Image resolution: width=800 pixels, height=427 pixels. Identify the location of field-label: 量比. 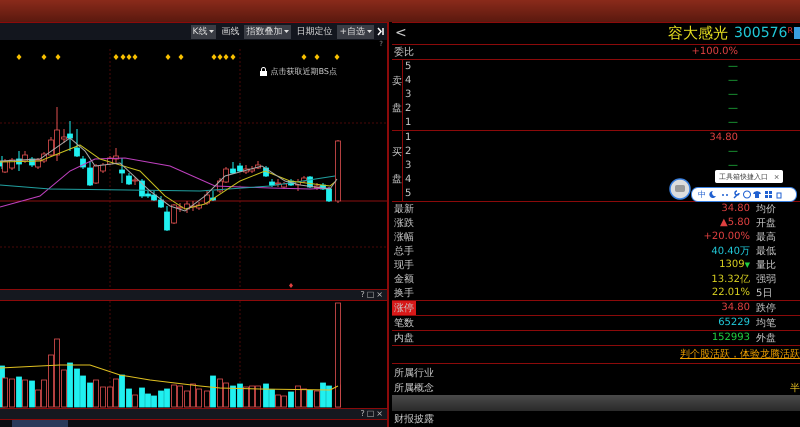
(766, 265).